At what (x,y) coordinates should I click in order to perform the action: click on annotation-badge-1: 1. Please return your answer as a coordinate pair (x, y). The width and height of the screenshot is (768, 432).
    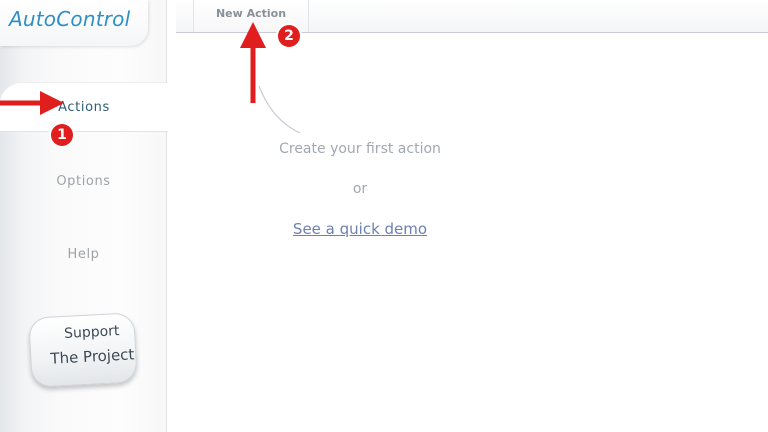
    Looking at the image, I should click on (62, 135).